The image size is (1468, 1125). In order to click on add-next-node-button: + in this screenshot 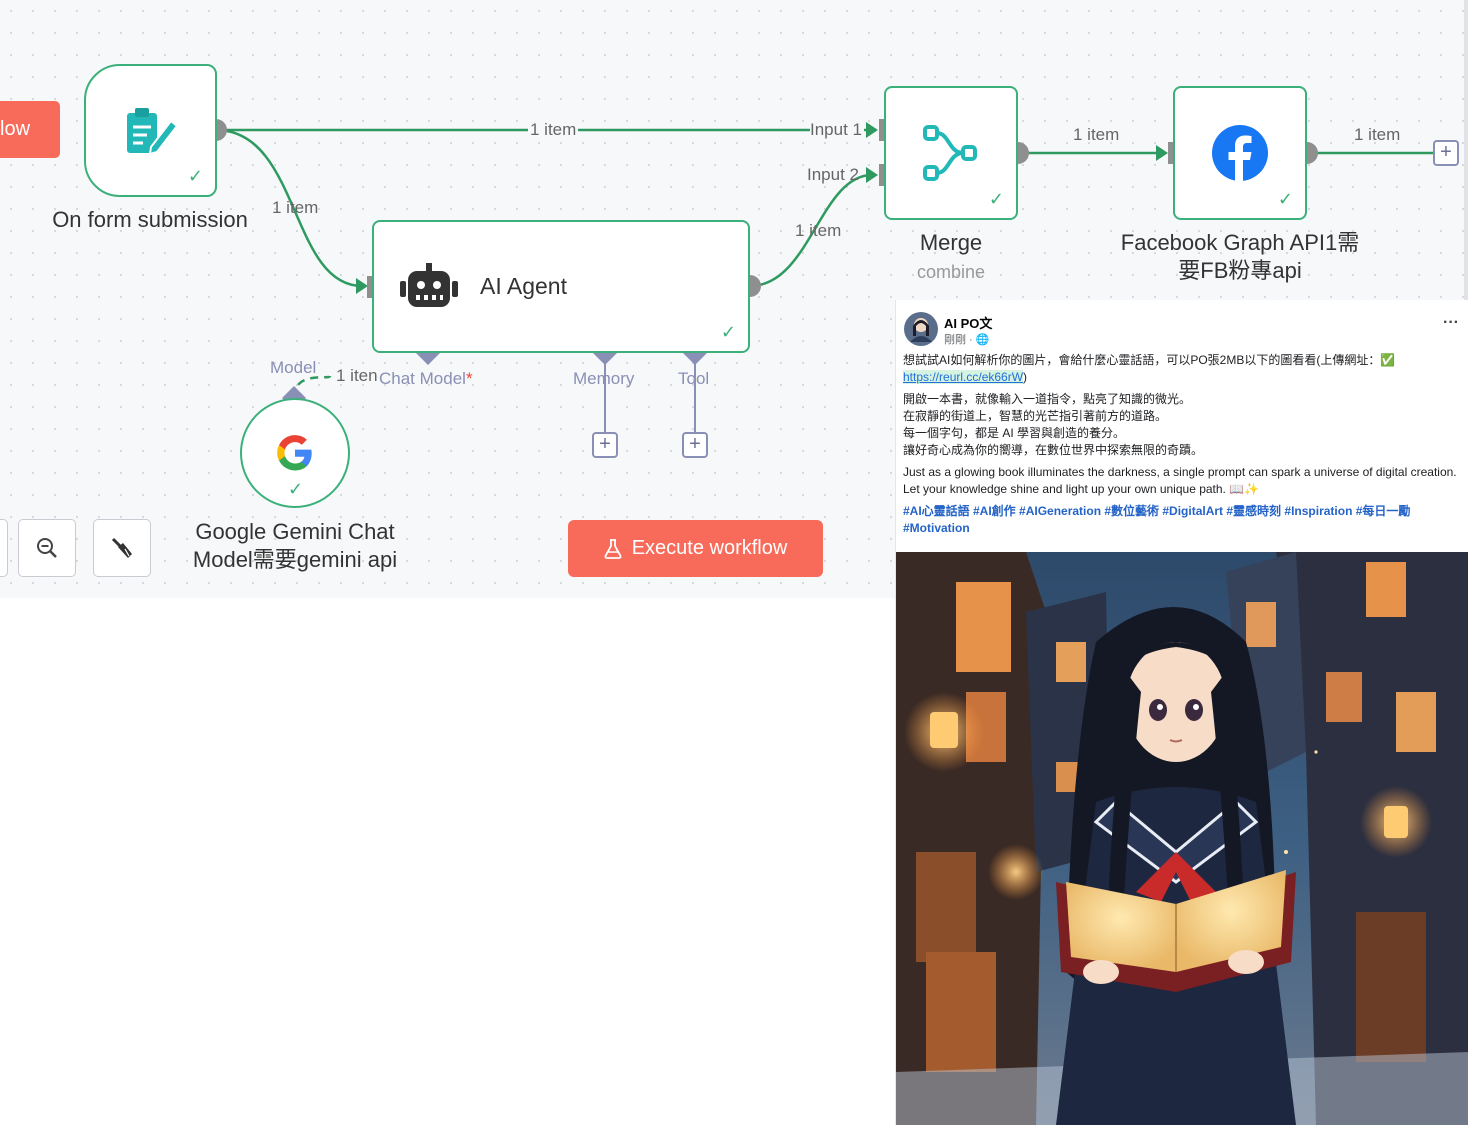, I will do `click(1446, 153)`.